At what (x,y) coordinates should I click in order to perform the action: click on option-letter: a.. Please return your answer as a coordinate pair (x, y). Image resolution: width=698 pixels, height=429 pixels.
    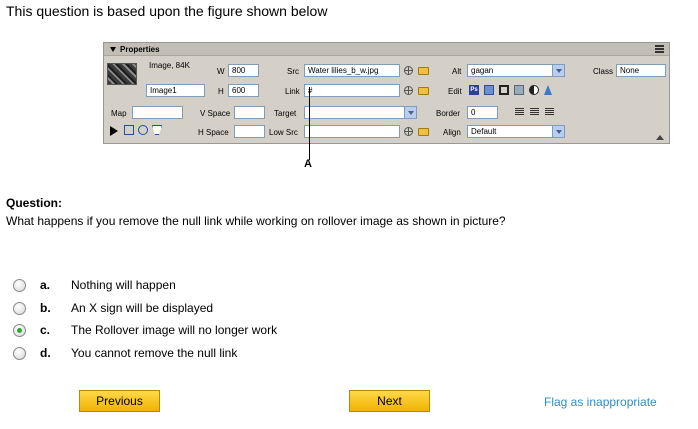
    Looking at the image, I should click on (45, 285).